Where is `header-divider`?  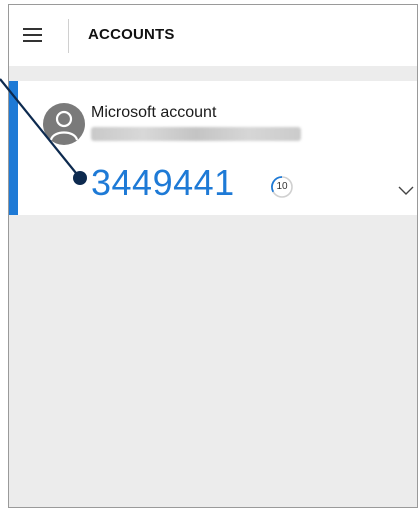 header-divider is located at coordinates (68, 36).